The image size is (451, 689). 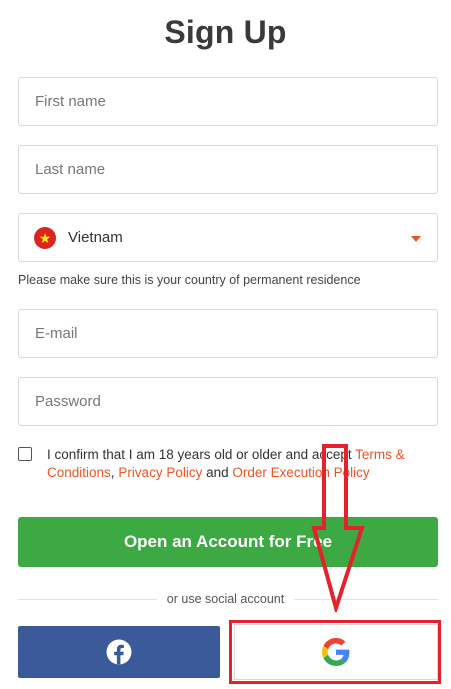 I want to click on vietnam-flag-icon: ★, so click(x=45, y=238).